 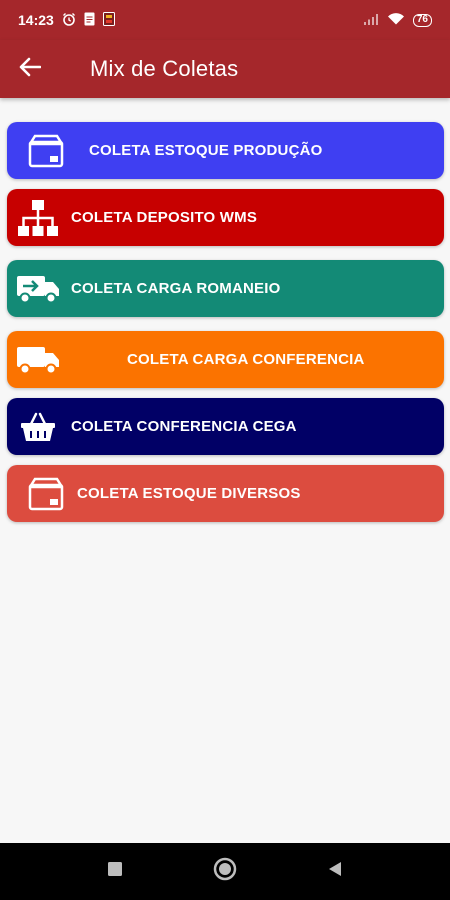 I want to click on app-bar: Mix de Coletas, so click(x=225, y=69).